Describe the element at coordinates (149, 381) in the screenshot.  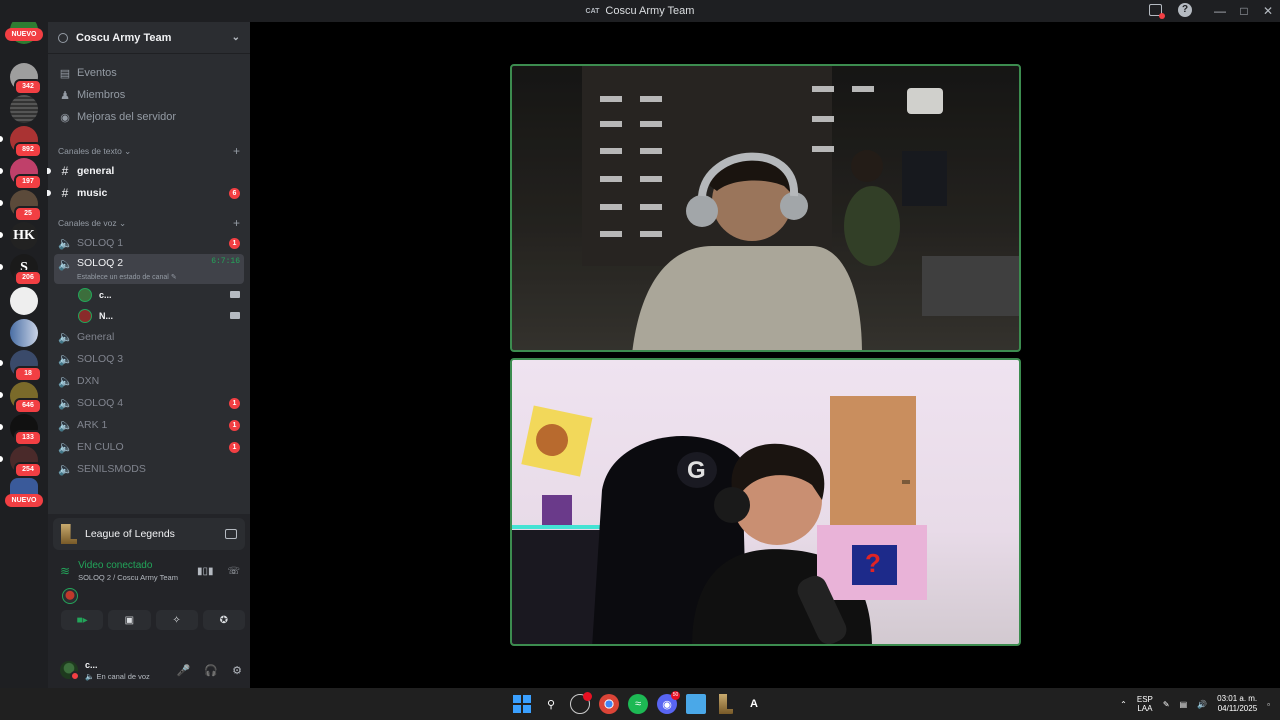
I see `voice-channel-dxn: 🔈 DXN` at that location.